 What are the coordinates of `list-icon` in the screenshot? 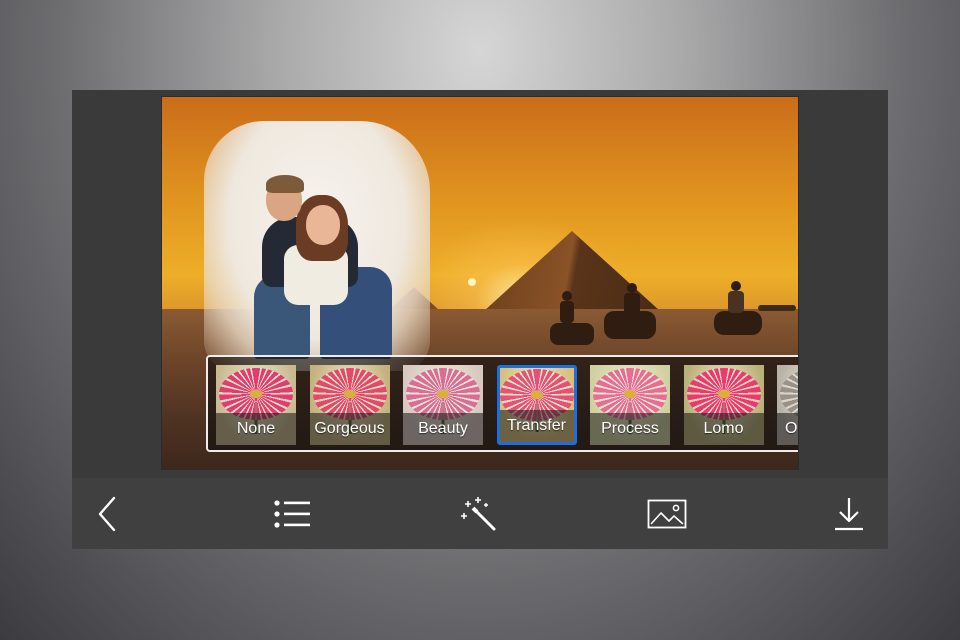 It's located at (292, 513).